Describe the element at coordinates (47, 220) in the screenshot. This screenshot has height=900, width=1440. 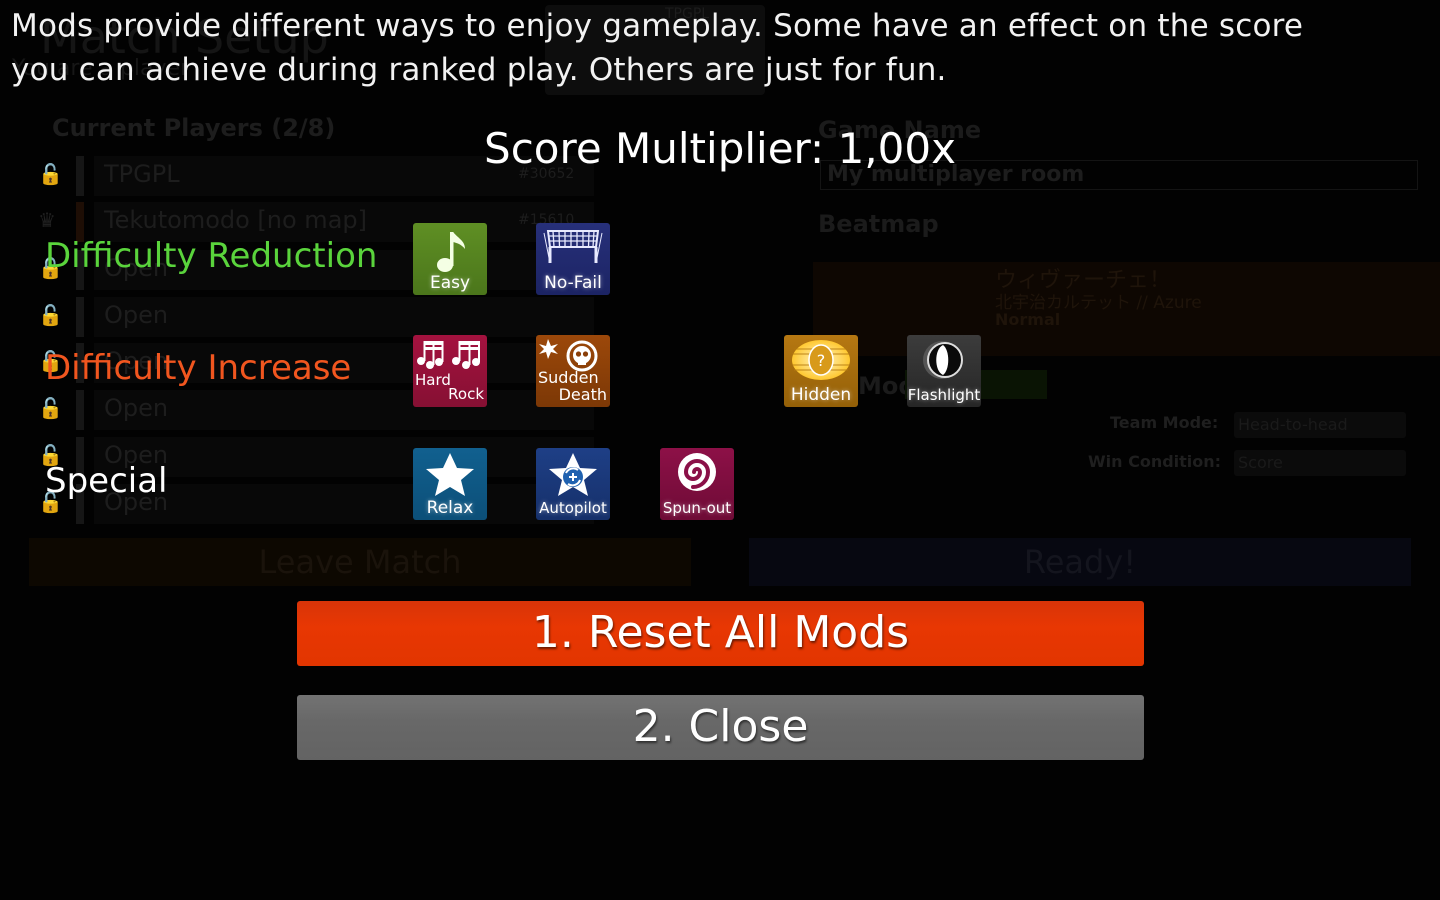
I see `crown-icon: ♛` at that location.